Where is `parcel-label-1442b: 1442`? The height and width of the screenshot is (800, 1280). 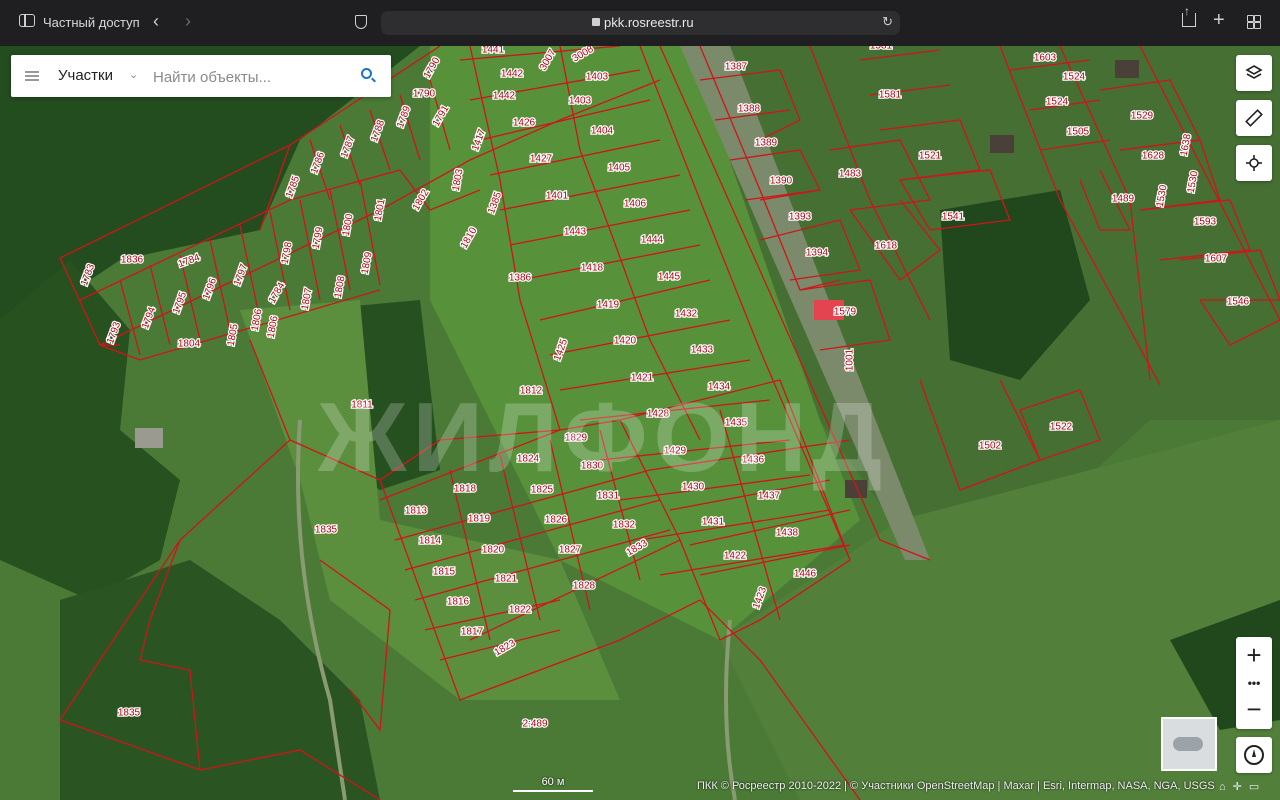 parcel-label-1442b: 1442 is located at coordinates (504, 96).